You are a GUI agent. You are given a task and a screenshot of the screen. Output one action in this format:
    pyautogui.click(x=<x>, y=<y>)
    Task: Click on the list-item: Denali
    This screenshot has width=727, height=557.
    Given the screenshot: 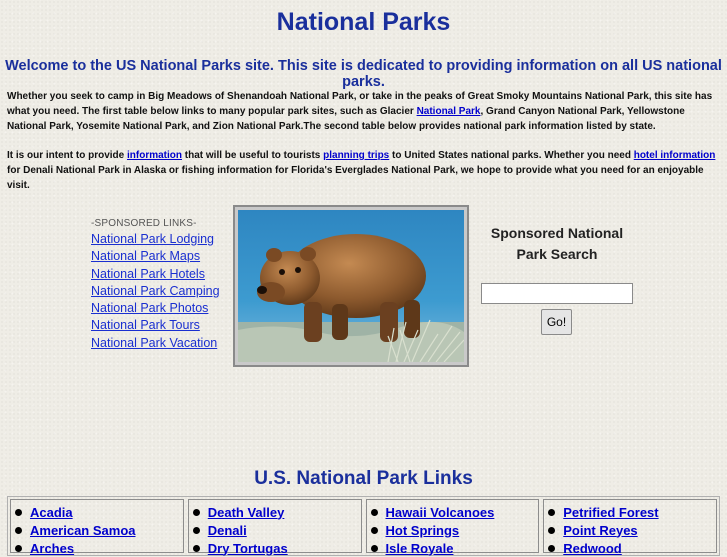 What is the action you would take?
    pyautogui.click(x=274, y=530)
    